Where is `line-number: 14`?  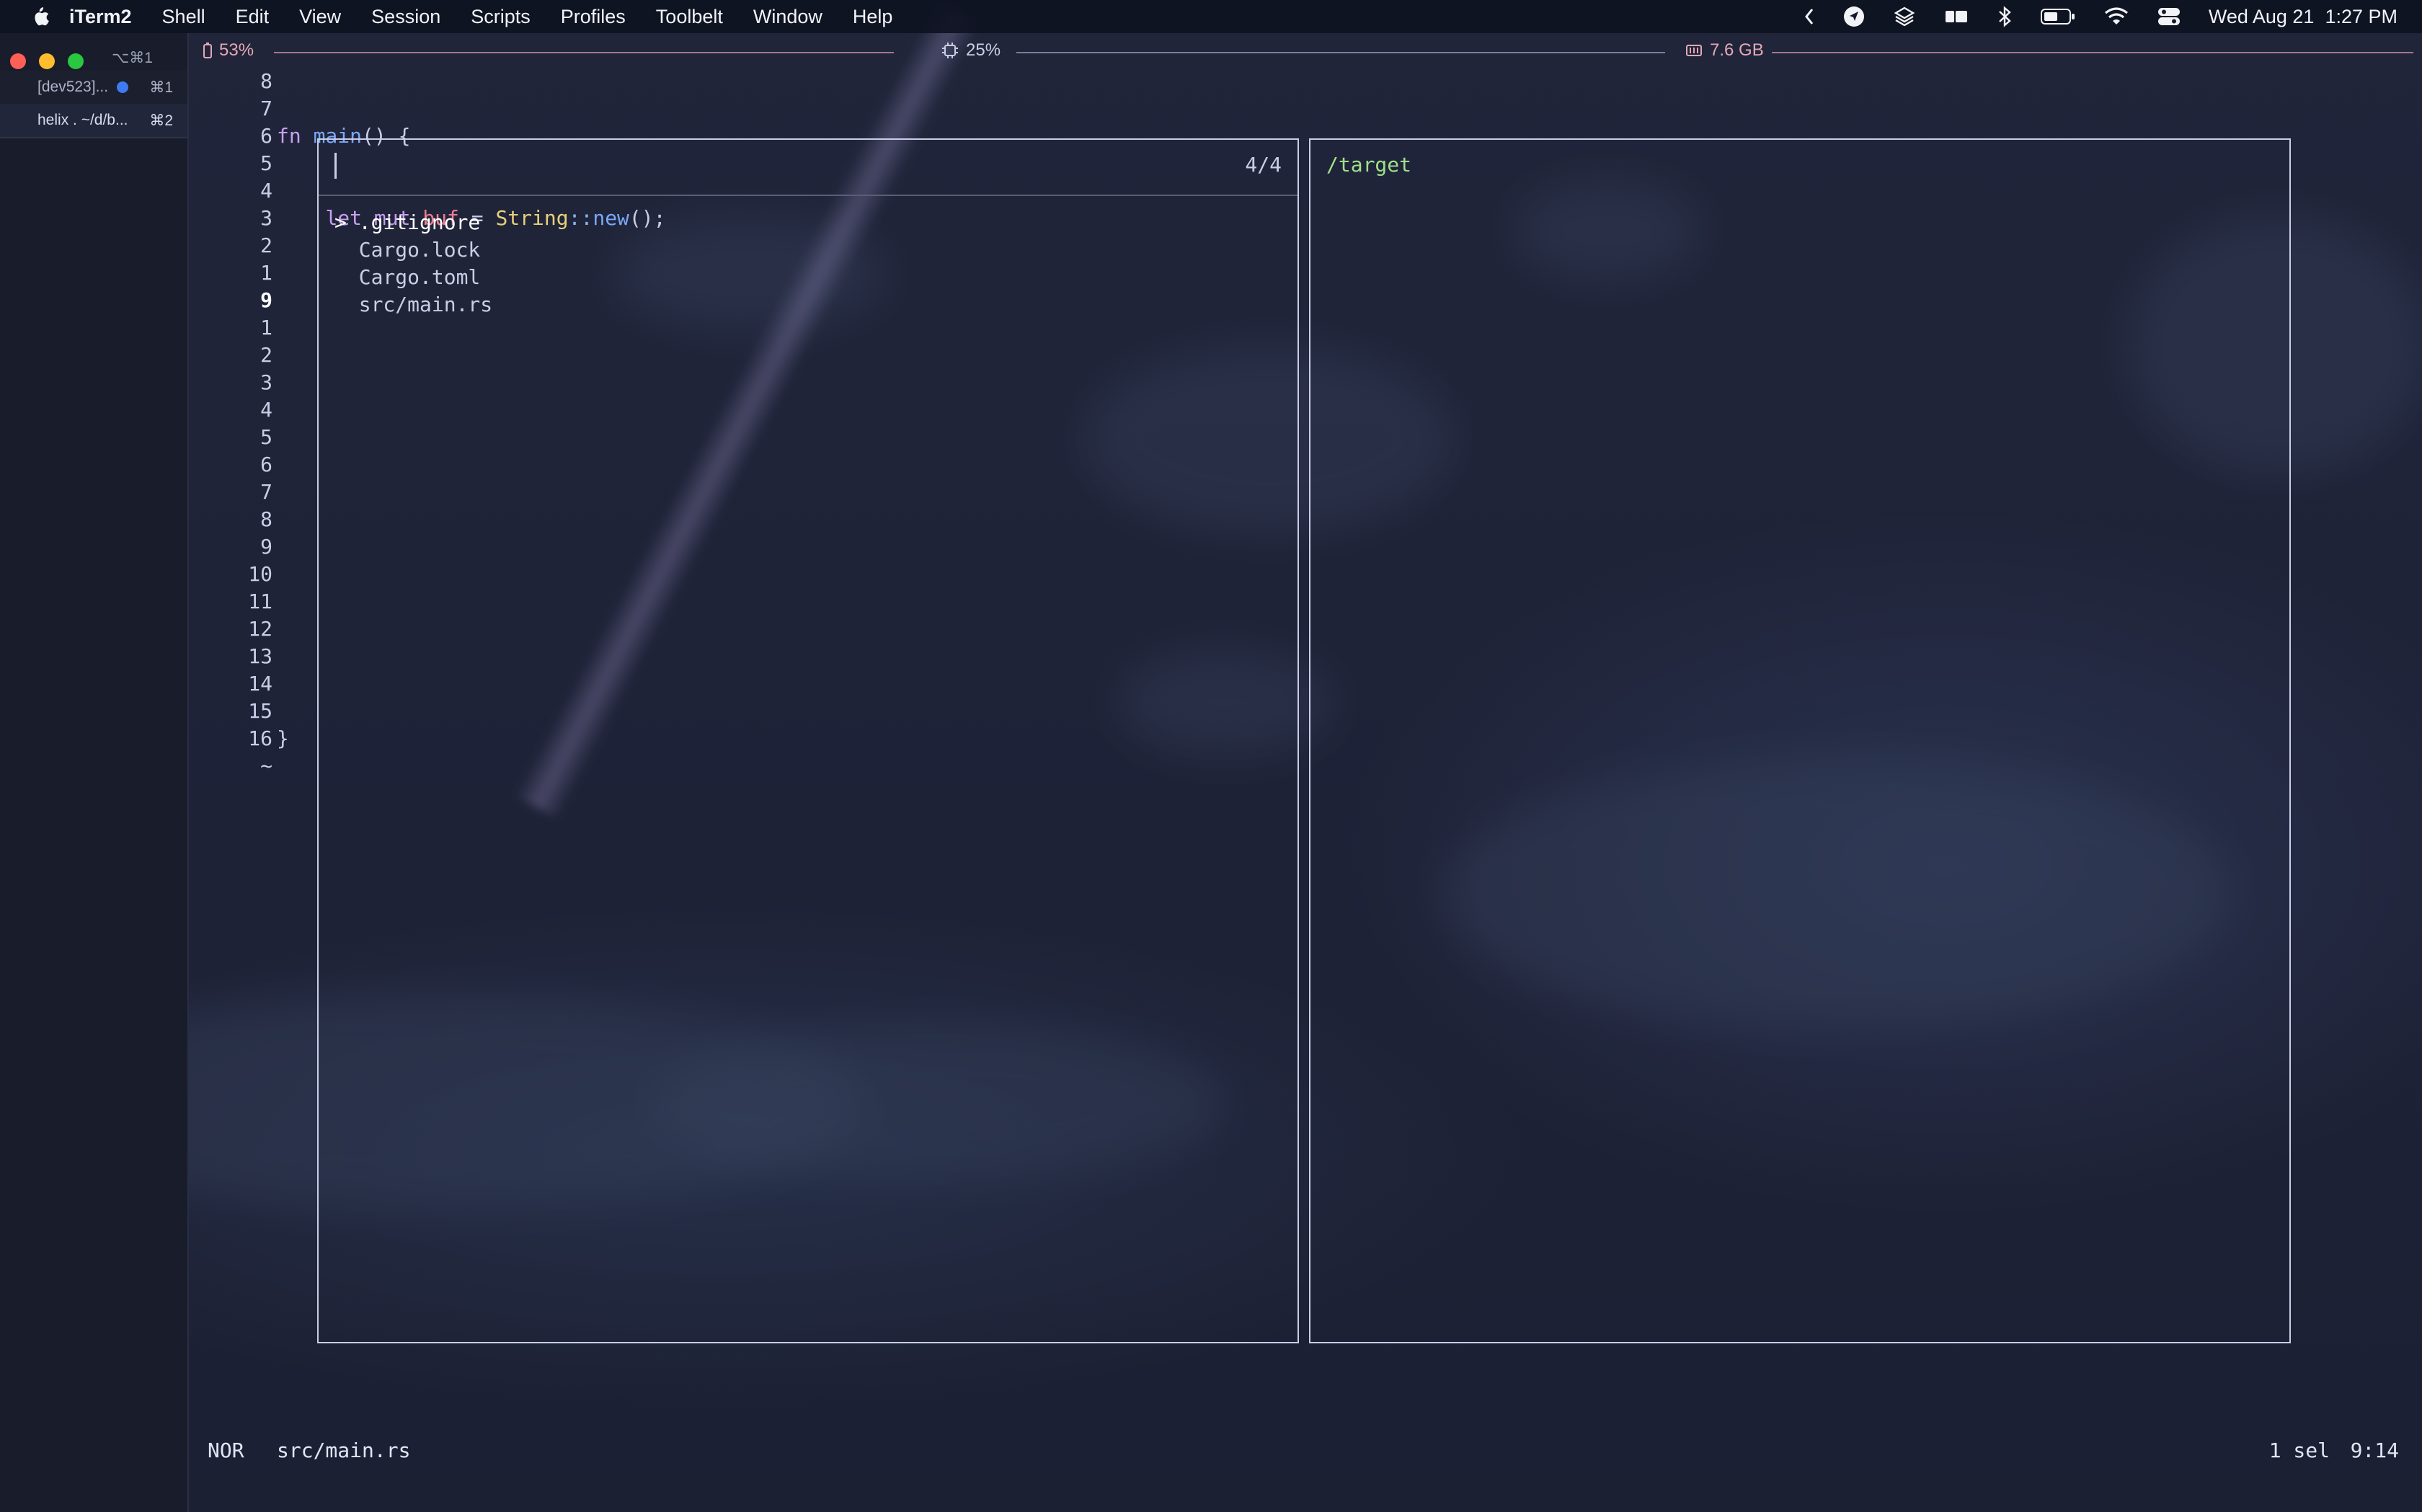
line-number: 14 is located at coordinates (260, 684).